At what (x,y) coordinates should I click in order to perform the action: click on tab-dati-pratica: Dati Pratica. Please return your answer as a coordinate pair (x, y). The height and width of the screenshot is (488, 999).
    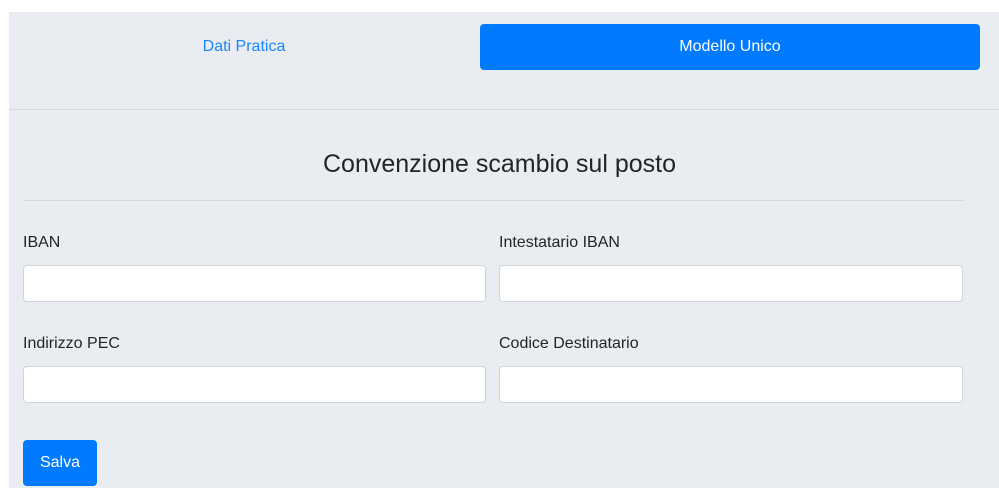
    Looking at the image, I should click on (244, 47).